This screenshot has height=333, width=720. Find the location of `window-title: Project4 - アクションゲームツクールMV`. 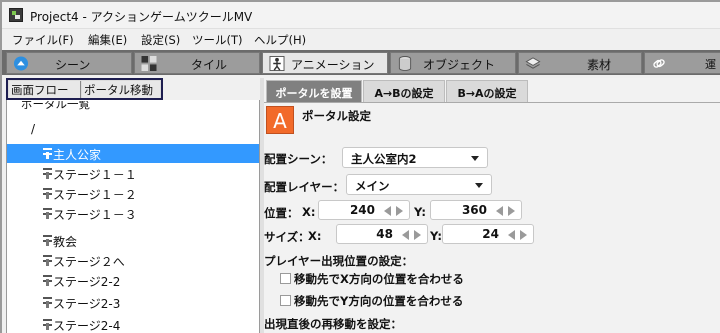

window-title: Project4 - アクションゲームツクールMV is located at coordinates (141, 17).